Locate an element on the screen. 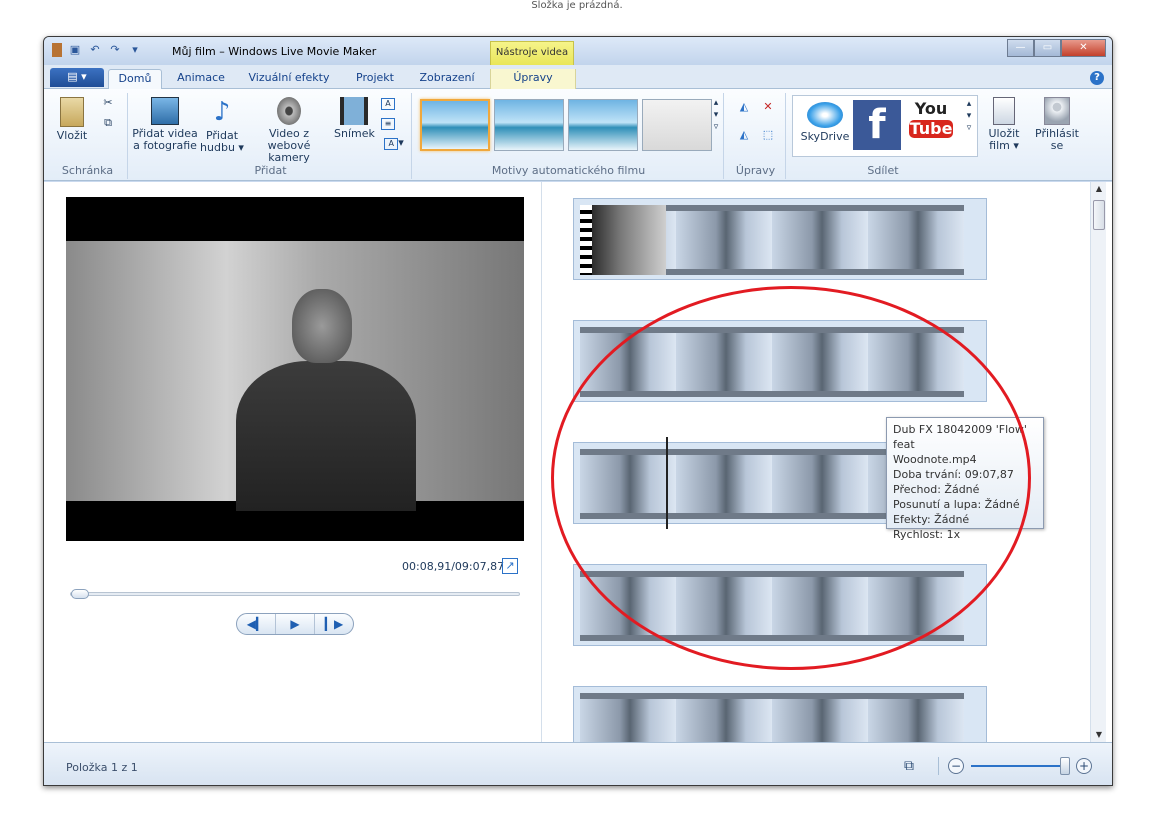  maximize-button: ▭ is located at coordinates (1047, 48).